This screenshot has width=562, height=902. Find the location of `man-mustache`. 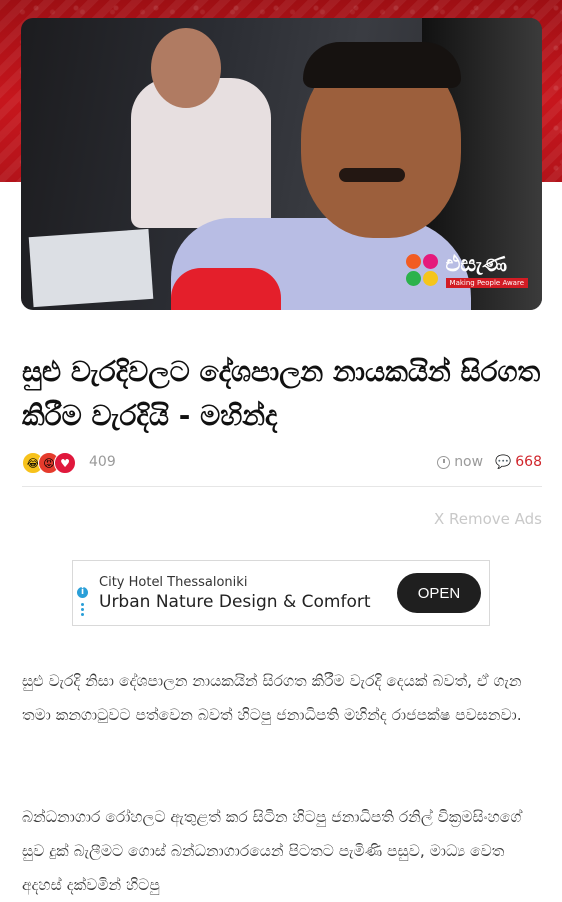

man-mustache is located at coordinates (372, 175).